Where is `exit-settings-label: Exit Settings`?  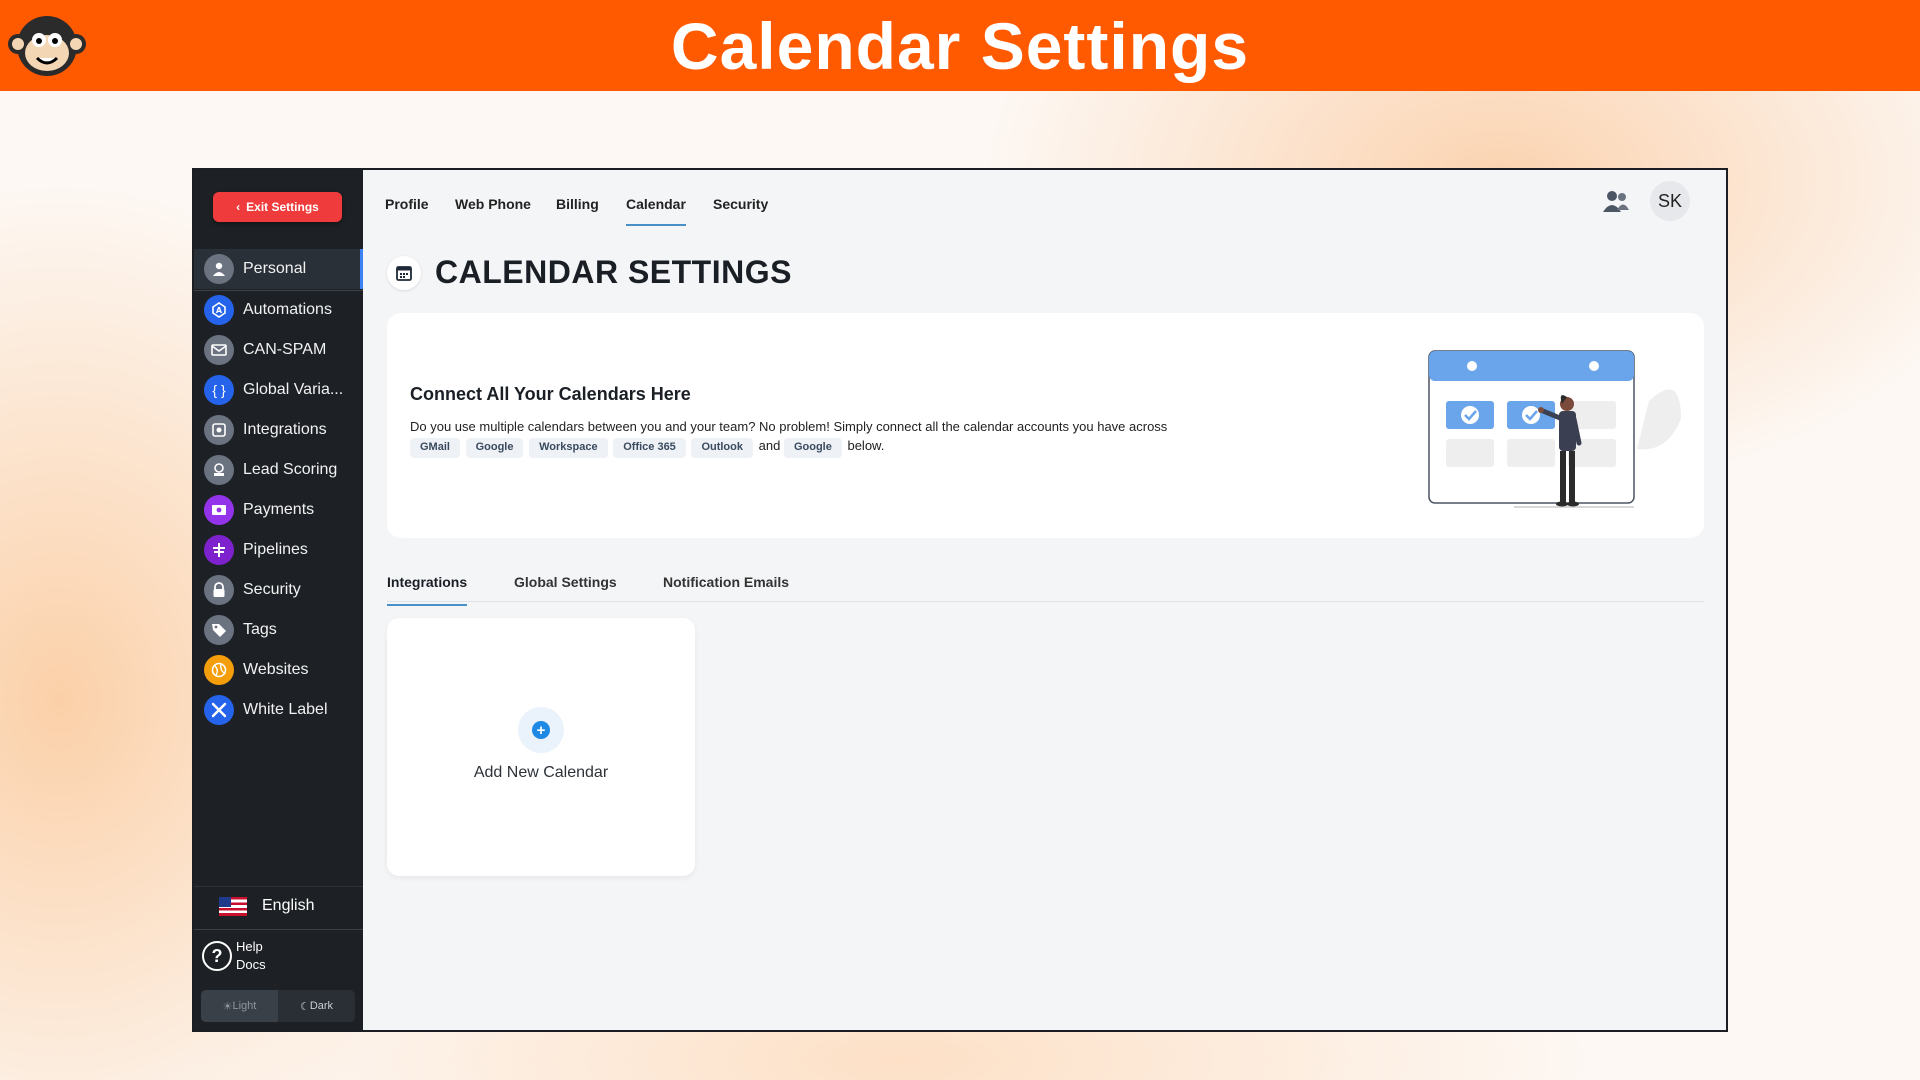
exit-settings-label: Exit Settings is located at coordinates (282, 207).